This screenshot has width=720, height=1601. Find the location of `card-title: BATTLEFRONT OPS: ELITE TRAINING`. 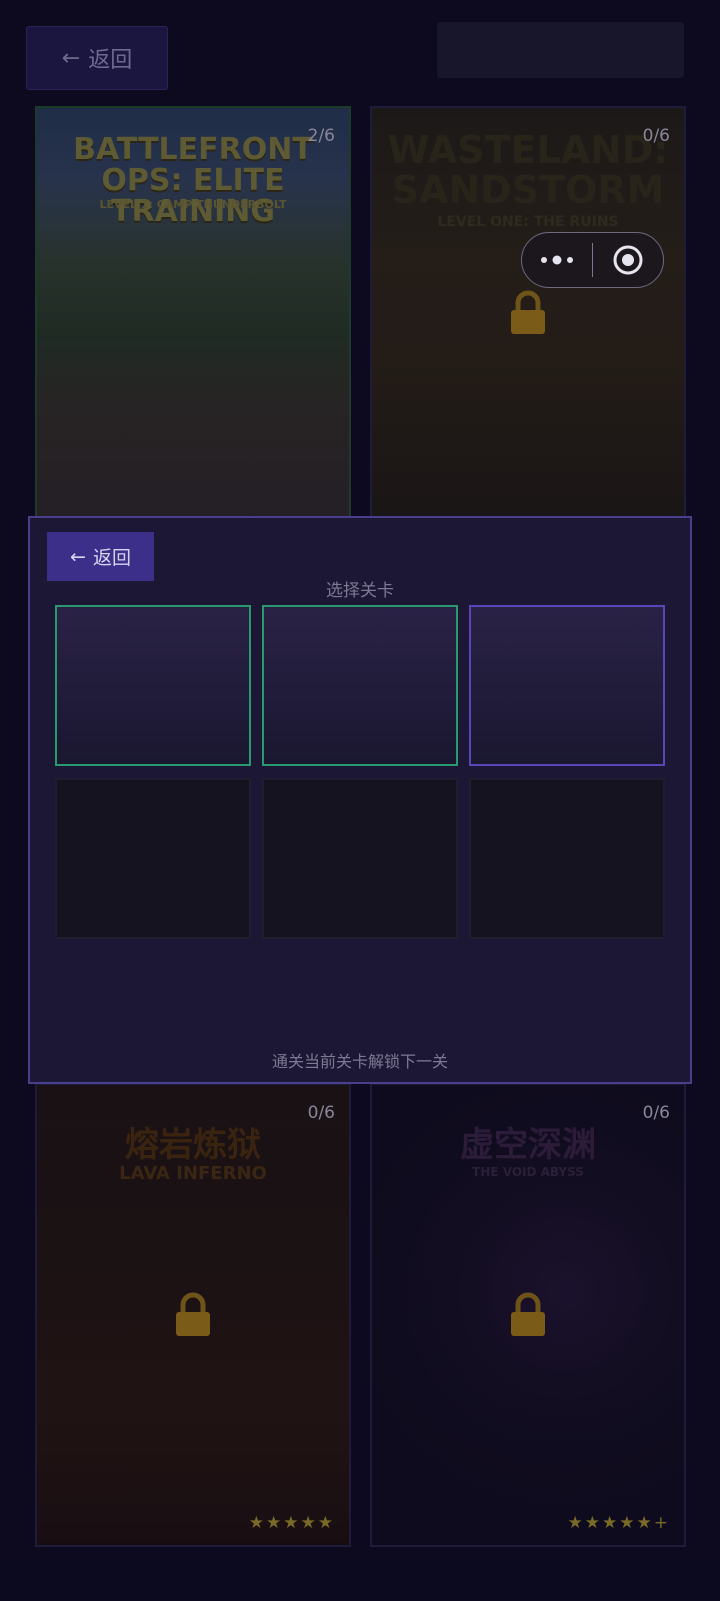

card-title: BATTLEFRONT OPS: ELITE TRAINING is located at coordinates (193, 180).